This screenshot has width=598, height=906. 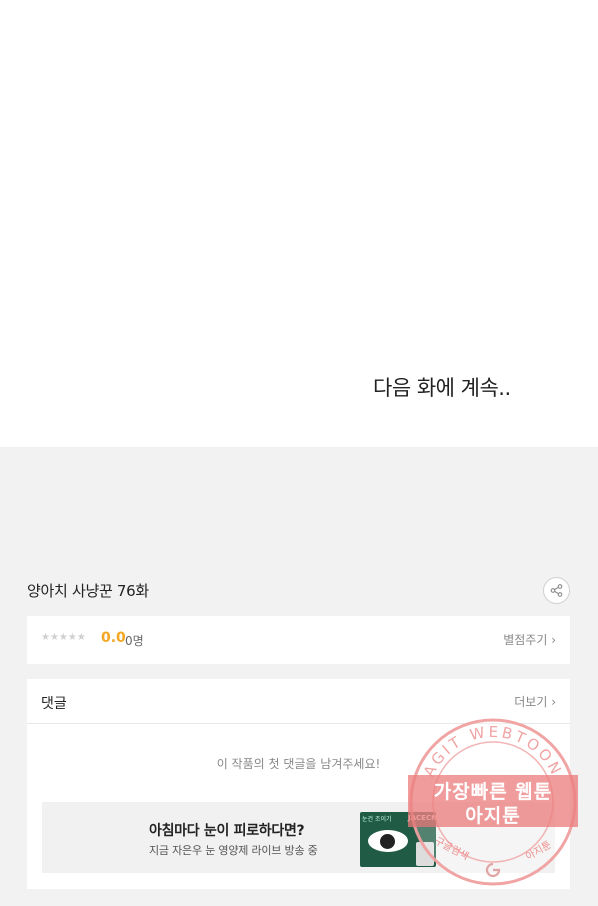 What do you see at coordinates (113, 638) in the screenshot?
I see `rating-score: 0.0` at bounding box center [113, 638].